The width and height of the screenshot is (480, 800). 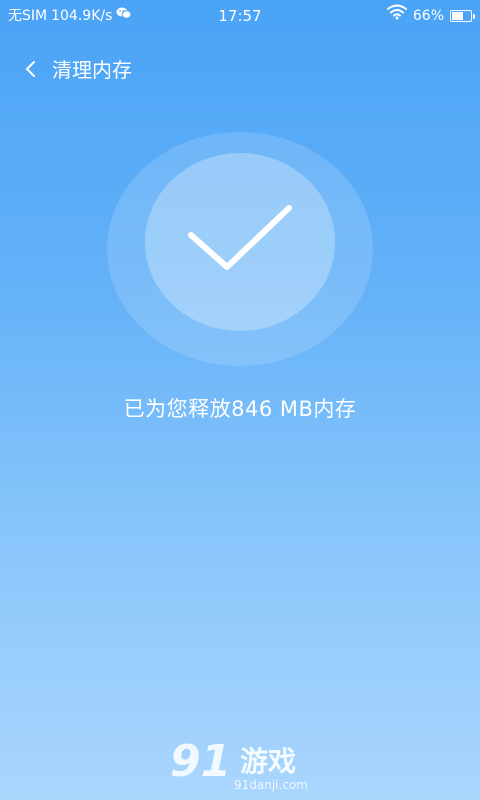 What do you see at coordinates (271, 785) in the screenshot?
I see `watermark-url: 91danji.com` at bounding box center [271, 785].